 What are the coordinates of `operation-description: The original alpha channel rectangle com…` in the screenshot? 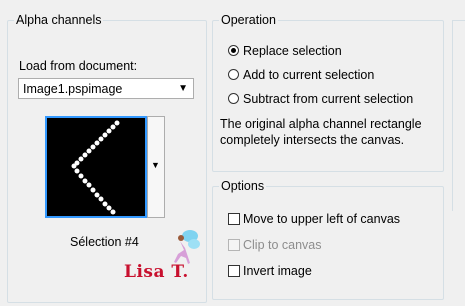 It's located at (321, 132).